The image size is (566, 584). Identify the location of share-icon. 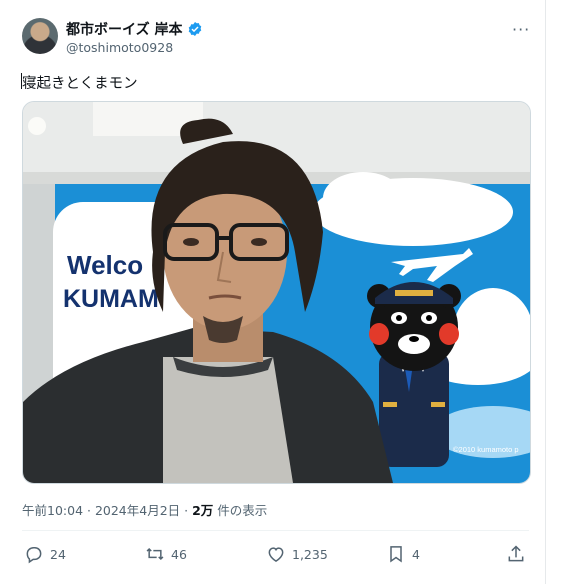
(516, 553).